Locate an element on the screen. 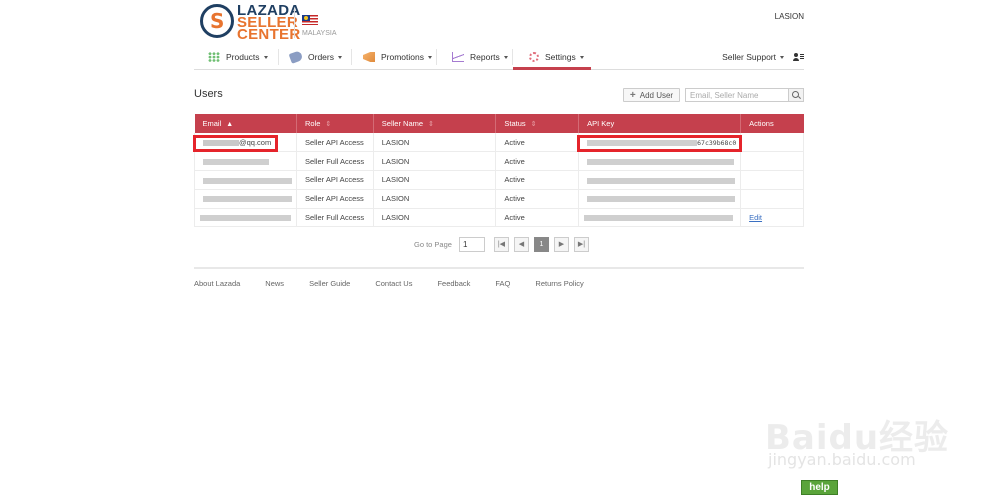  nav-promotions-label: Promotions is located at coordinates (402, 57).